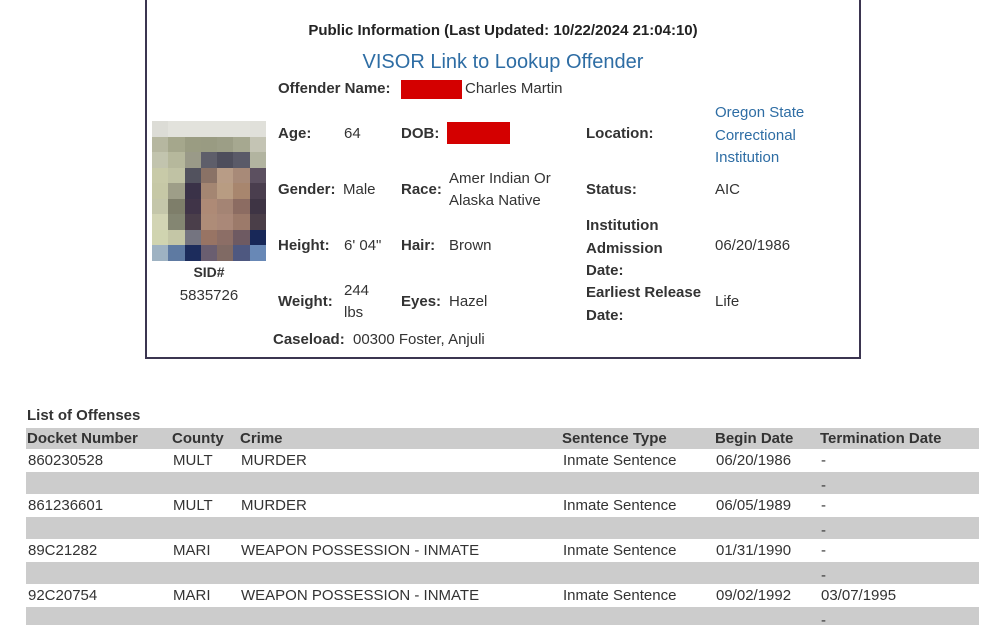 The image size is (1000, 625). I want to click on eyes-value: Hazel, so click(468, 301).